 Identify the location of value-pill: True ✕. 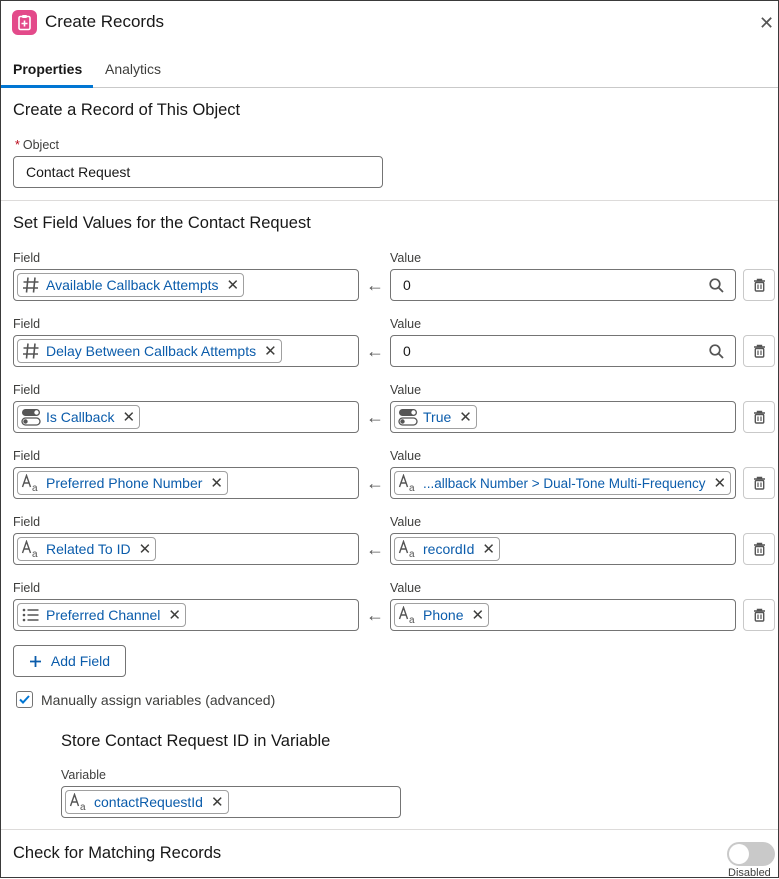
(435, 417).